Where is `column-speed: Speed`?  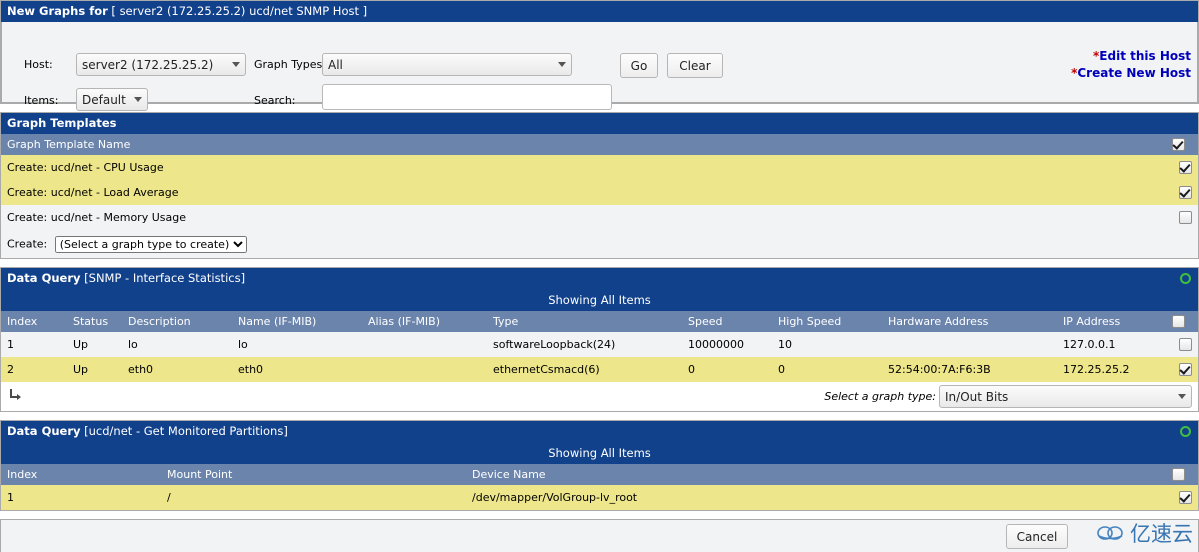
column-speed: Speed is located at coordinates (727, 321).